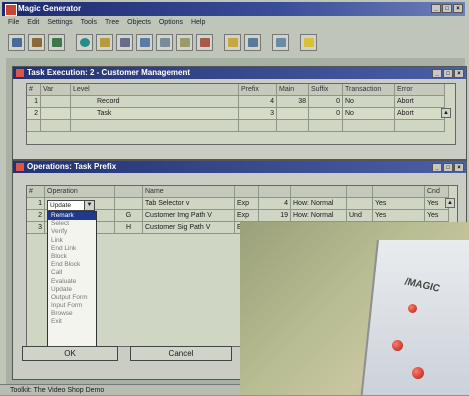  I want to click on dropdown-option-evaluate: Evaluate, so click(72, 282).